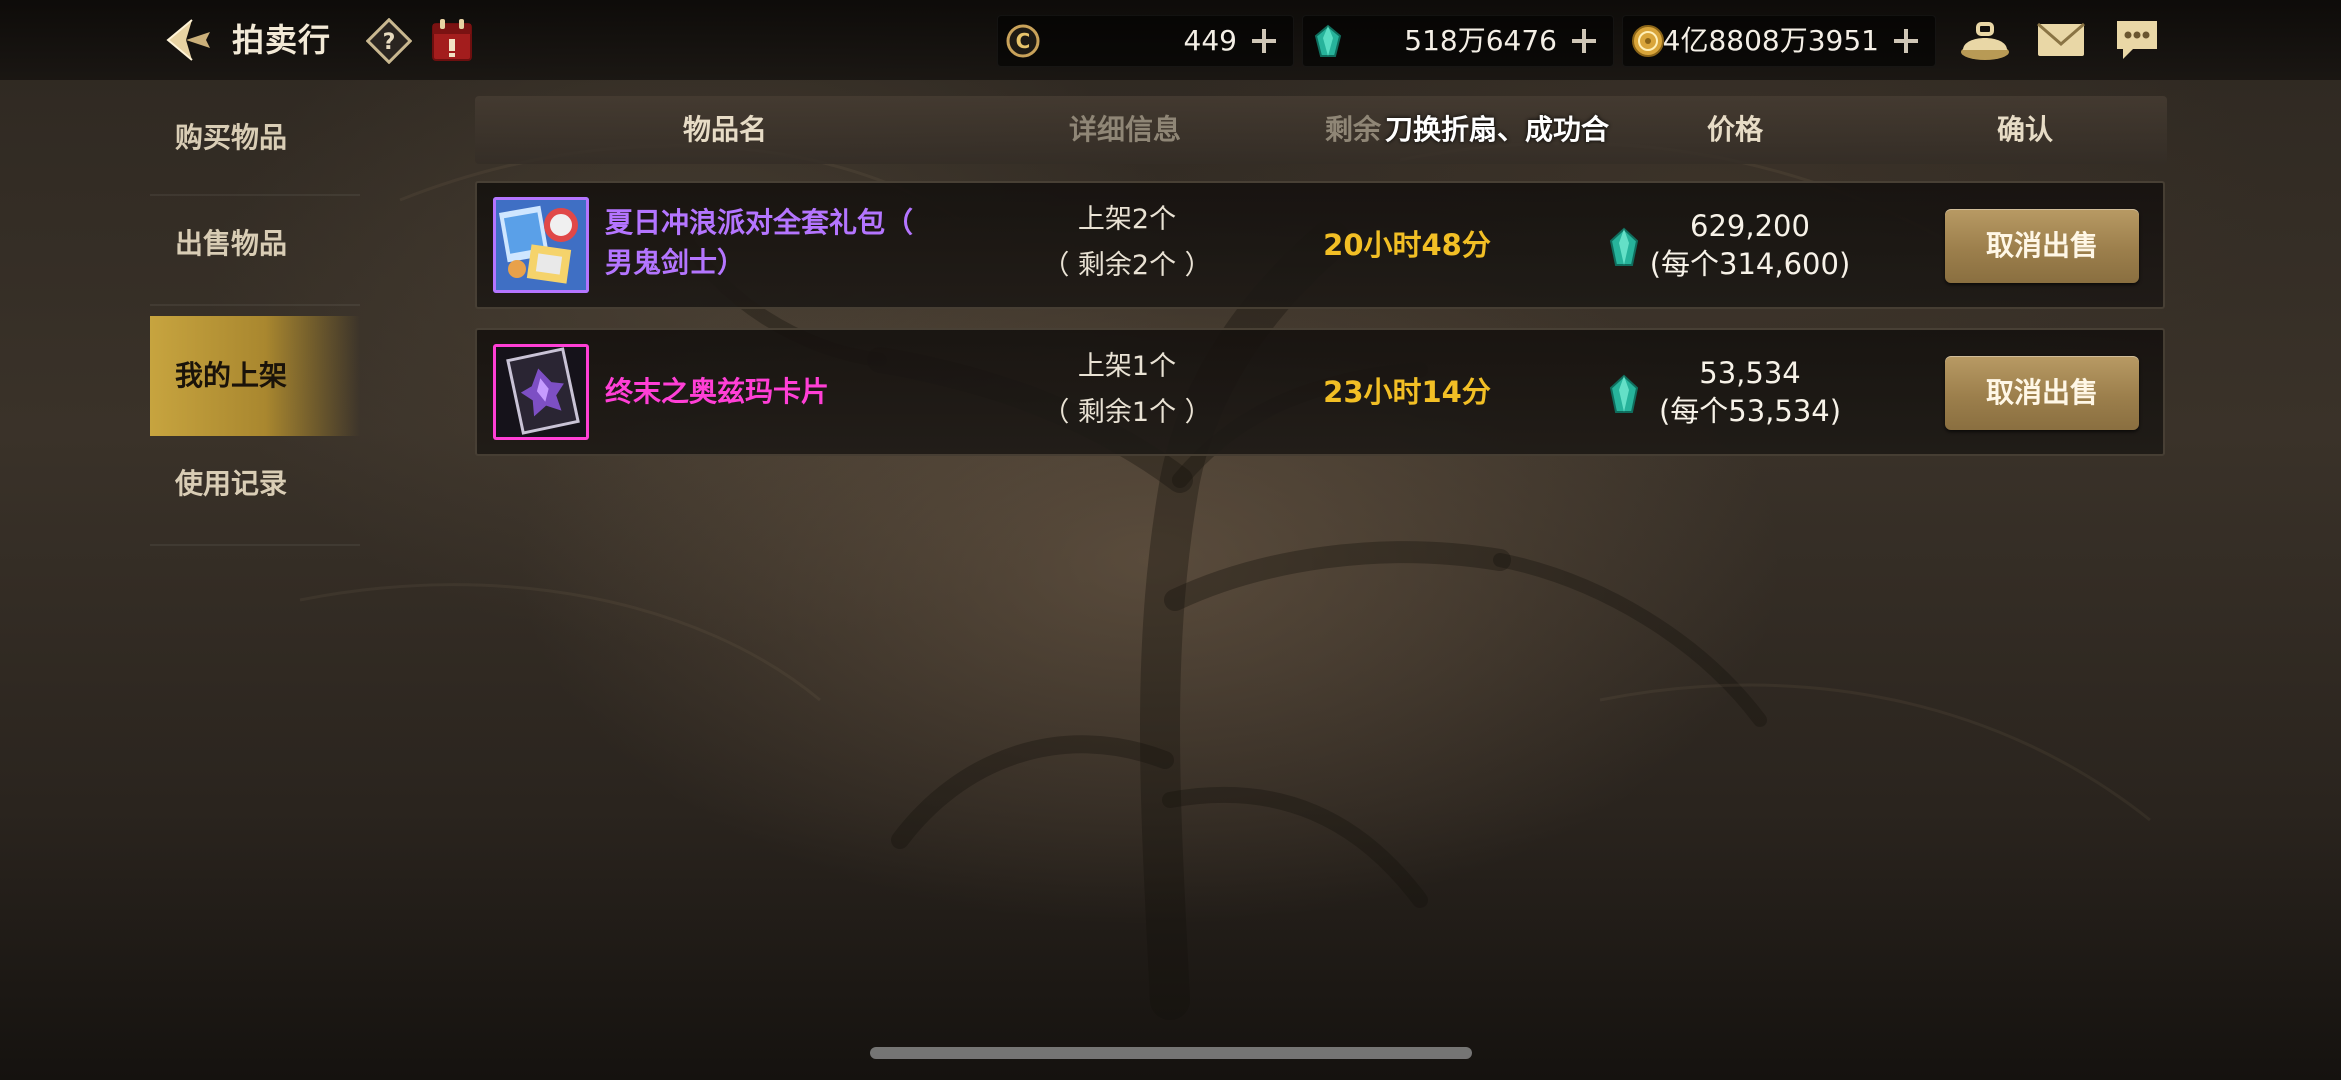 Image resolution: width=2341 pixels, height=1080 pixels. I want to click on c-coin-counter: C 449, so click(1145, 41).